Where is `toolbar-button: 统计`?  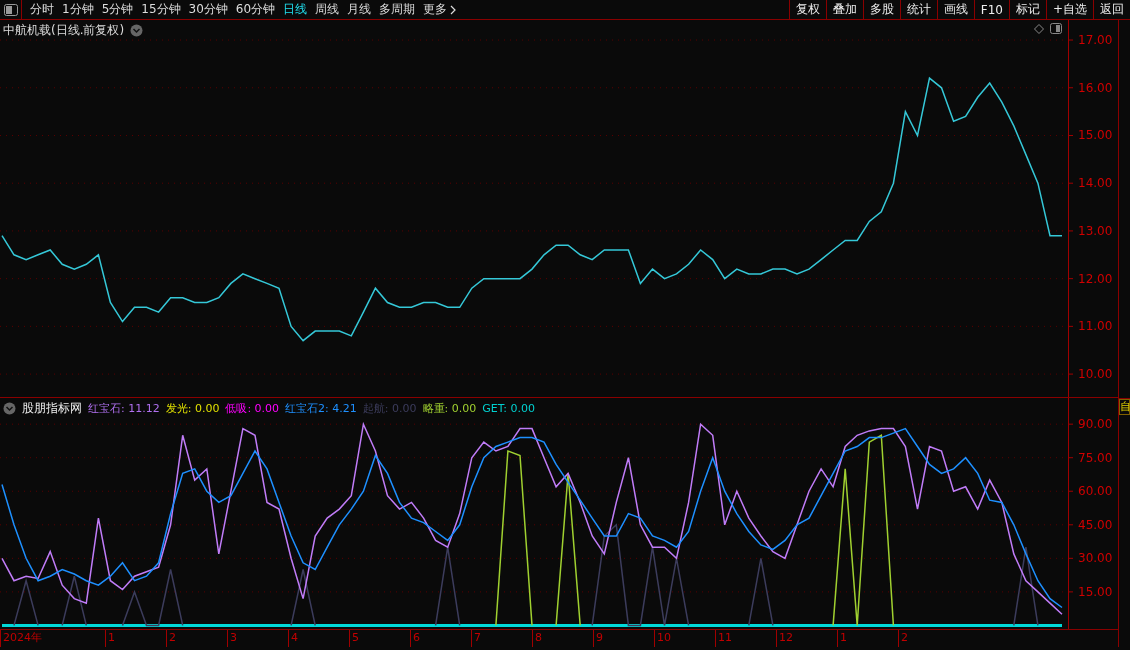
toolbar-button: 统计 is located at coordinates (918, 9).